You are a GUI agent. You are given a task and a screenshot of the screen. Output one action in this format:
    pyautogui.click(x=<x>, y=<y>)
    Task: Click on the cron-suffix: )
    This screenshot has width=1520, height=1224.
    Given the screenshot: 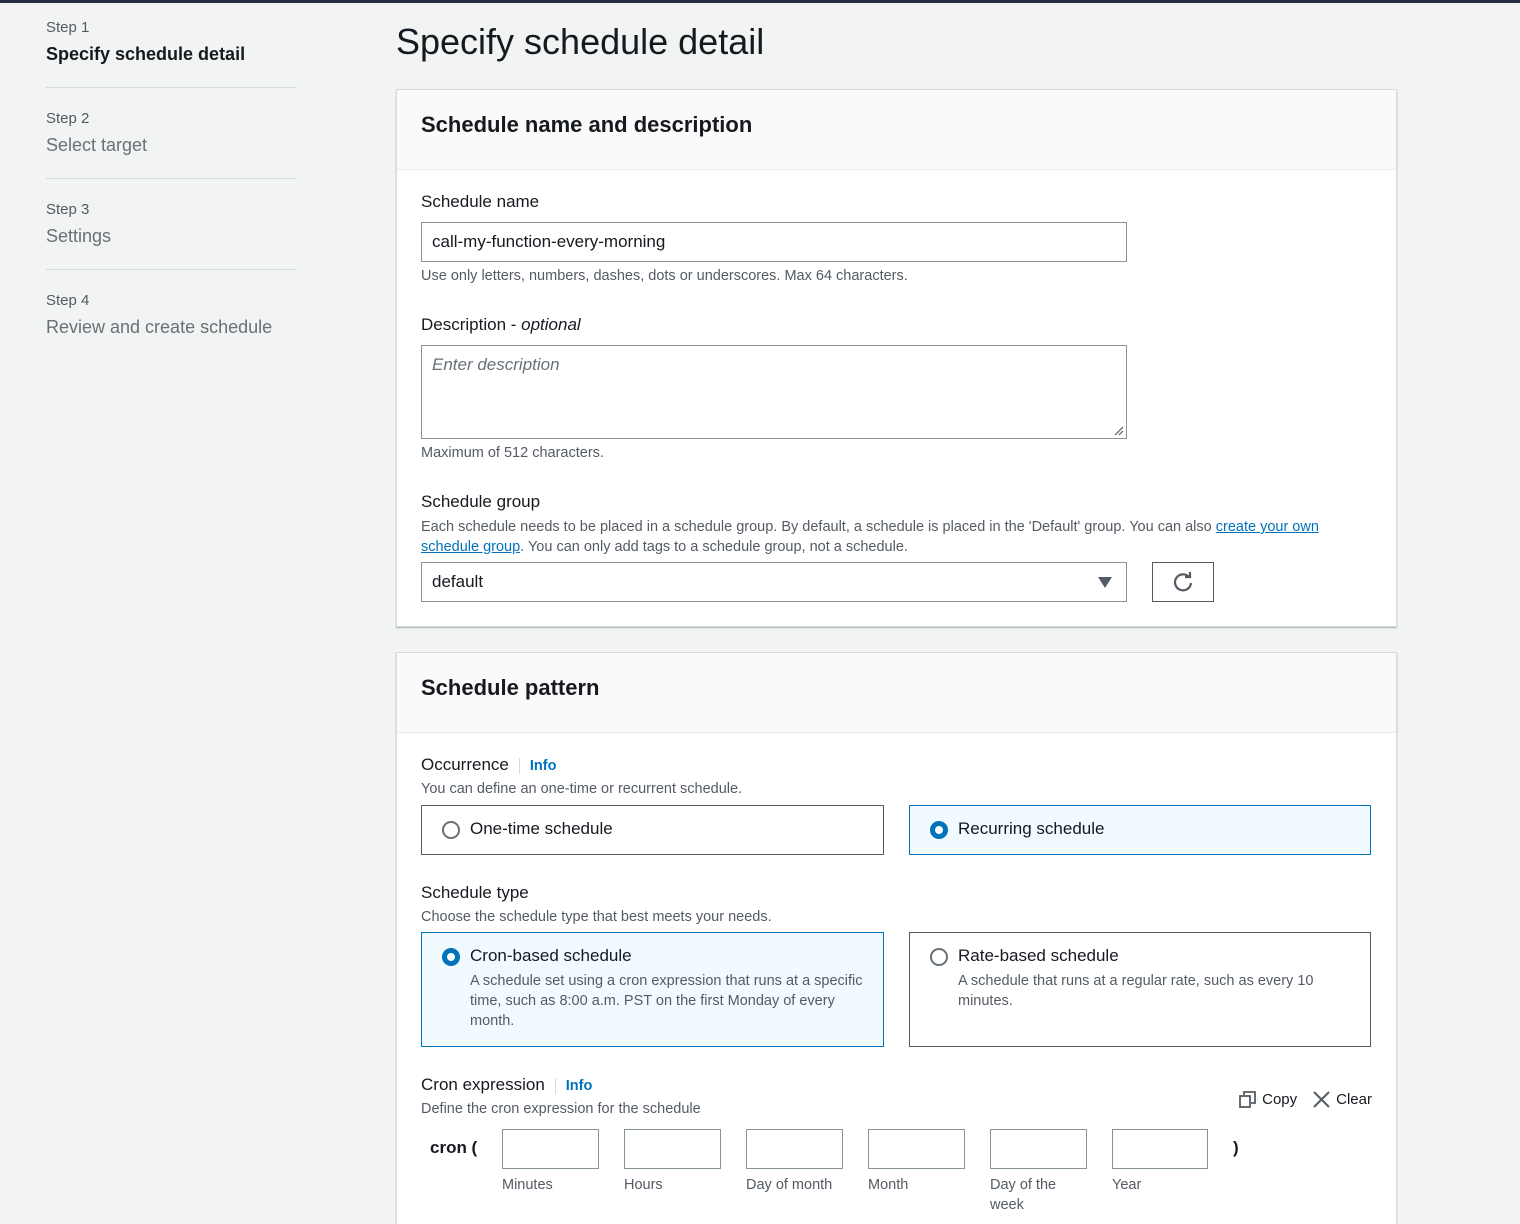 What is the action you would take?
    pyautogui.click(x=1236, y=1147)
    